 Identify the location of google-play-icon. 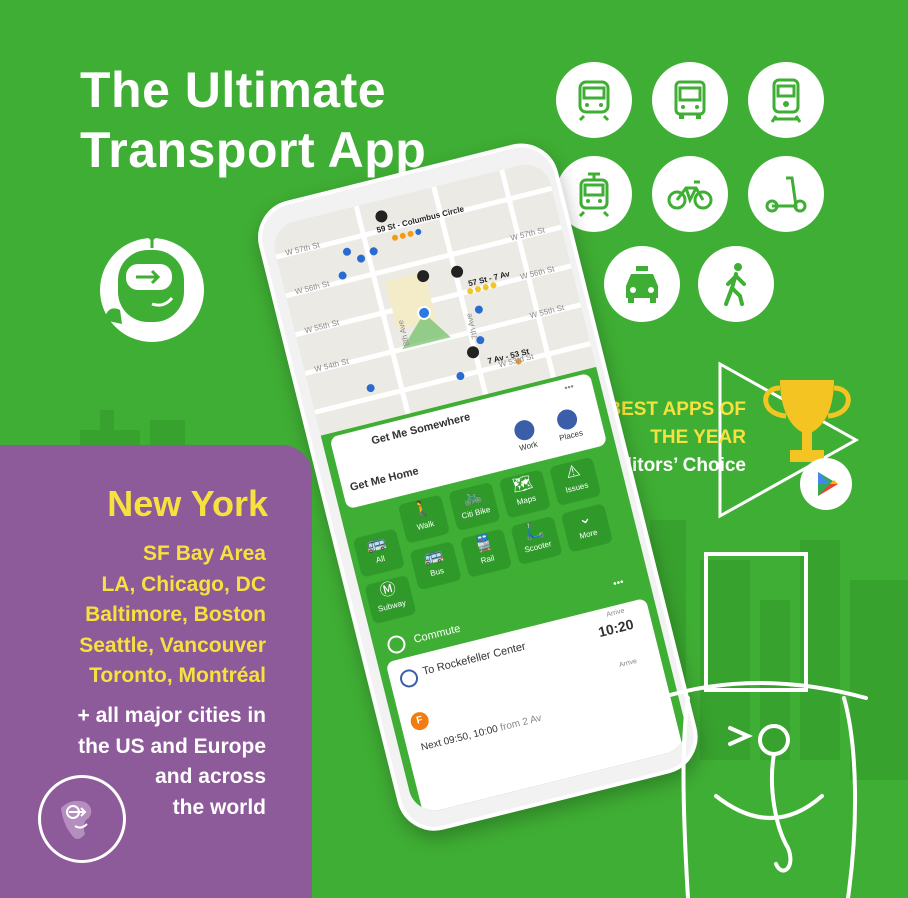
(828, 484).